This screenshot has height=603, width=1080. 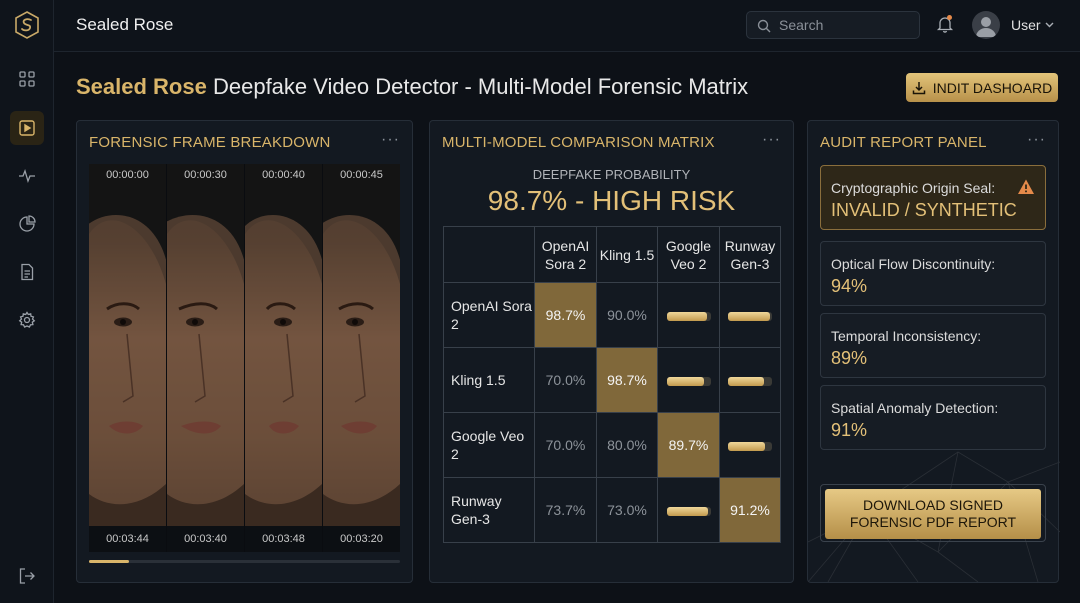 I want to click on matrix-value-cell: 80.0%, so click(x=627, y=445).